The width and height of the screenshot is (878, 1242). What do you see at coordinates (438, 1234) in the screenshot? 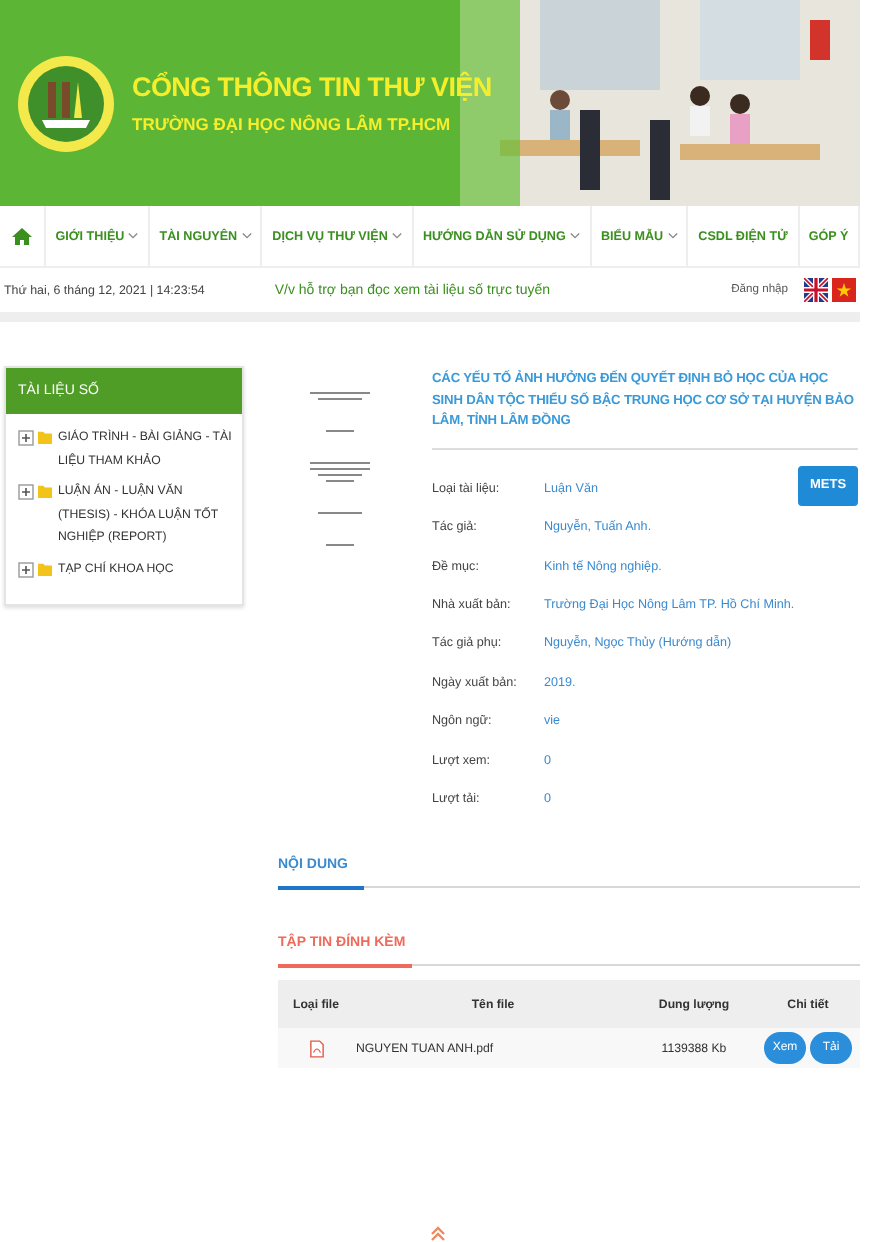
I see `scroll-to-top-icon` at bounding box center [438, 1234].